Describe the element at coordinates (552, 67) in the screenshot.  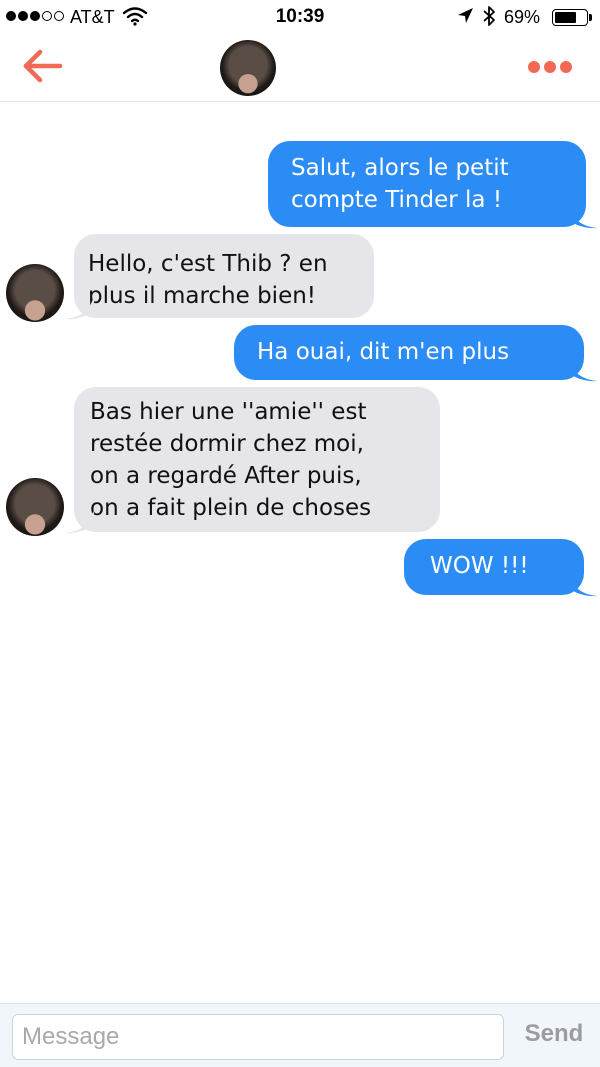
I see `more-options-button` at that location.